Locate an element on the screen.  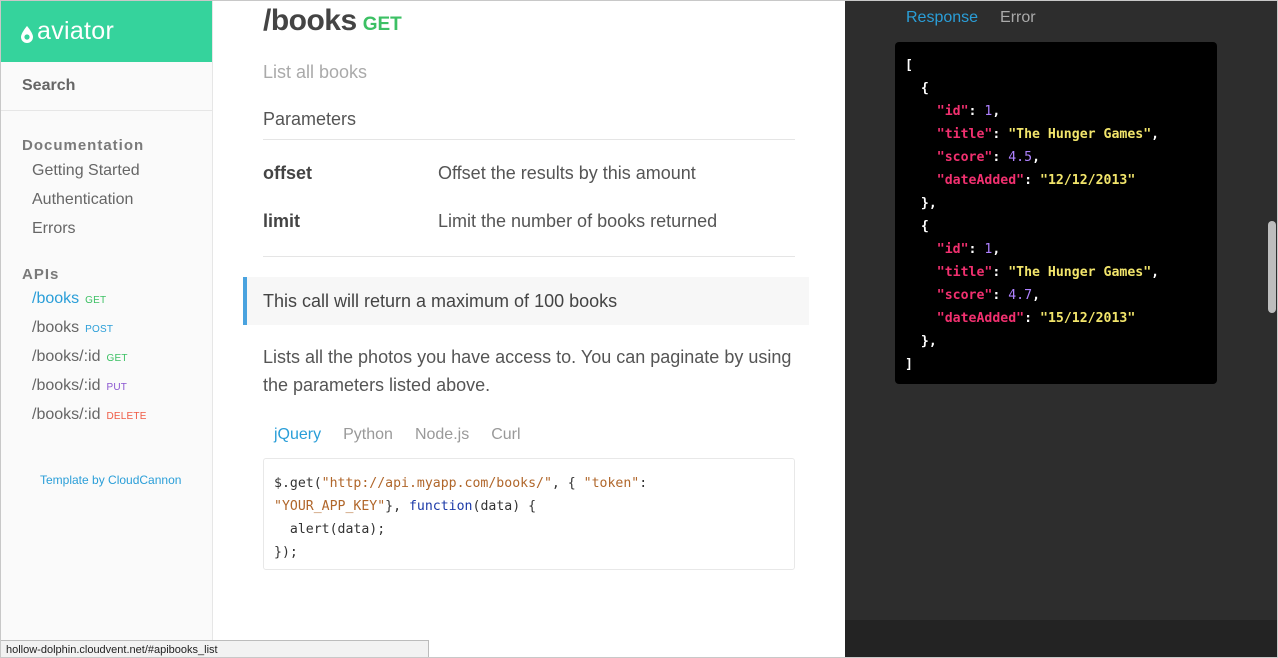
tab-curl: Curl is located at coordinates (505, 435).